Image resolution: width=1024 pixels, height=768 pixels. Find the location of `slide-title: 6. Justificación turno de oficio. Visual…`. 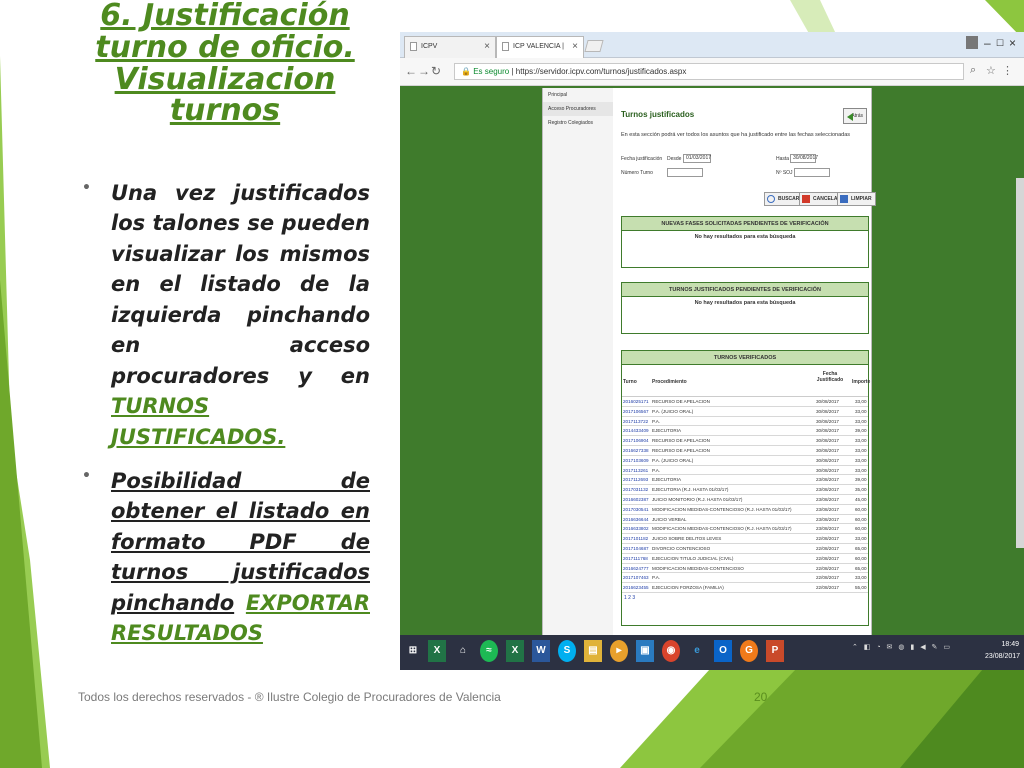

slide-title: 6. Justificación turno de oficio. Visual… is located at coordinates (225, 64).